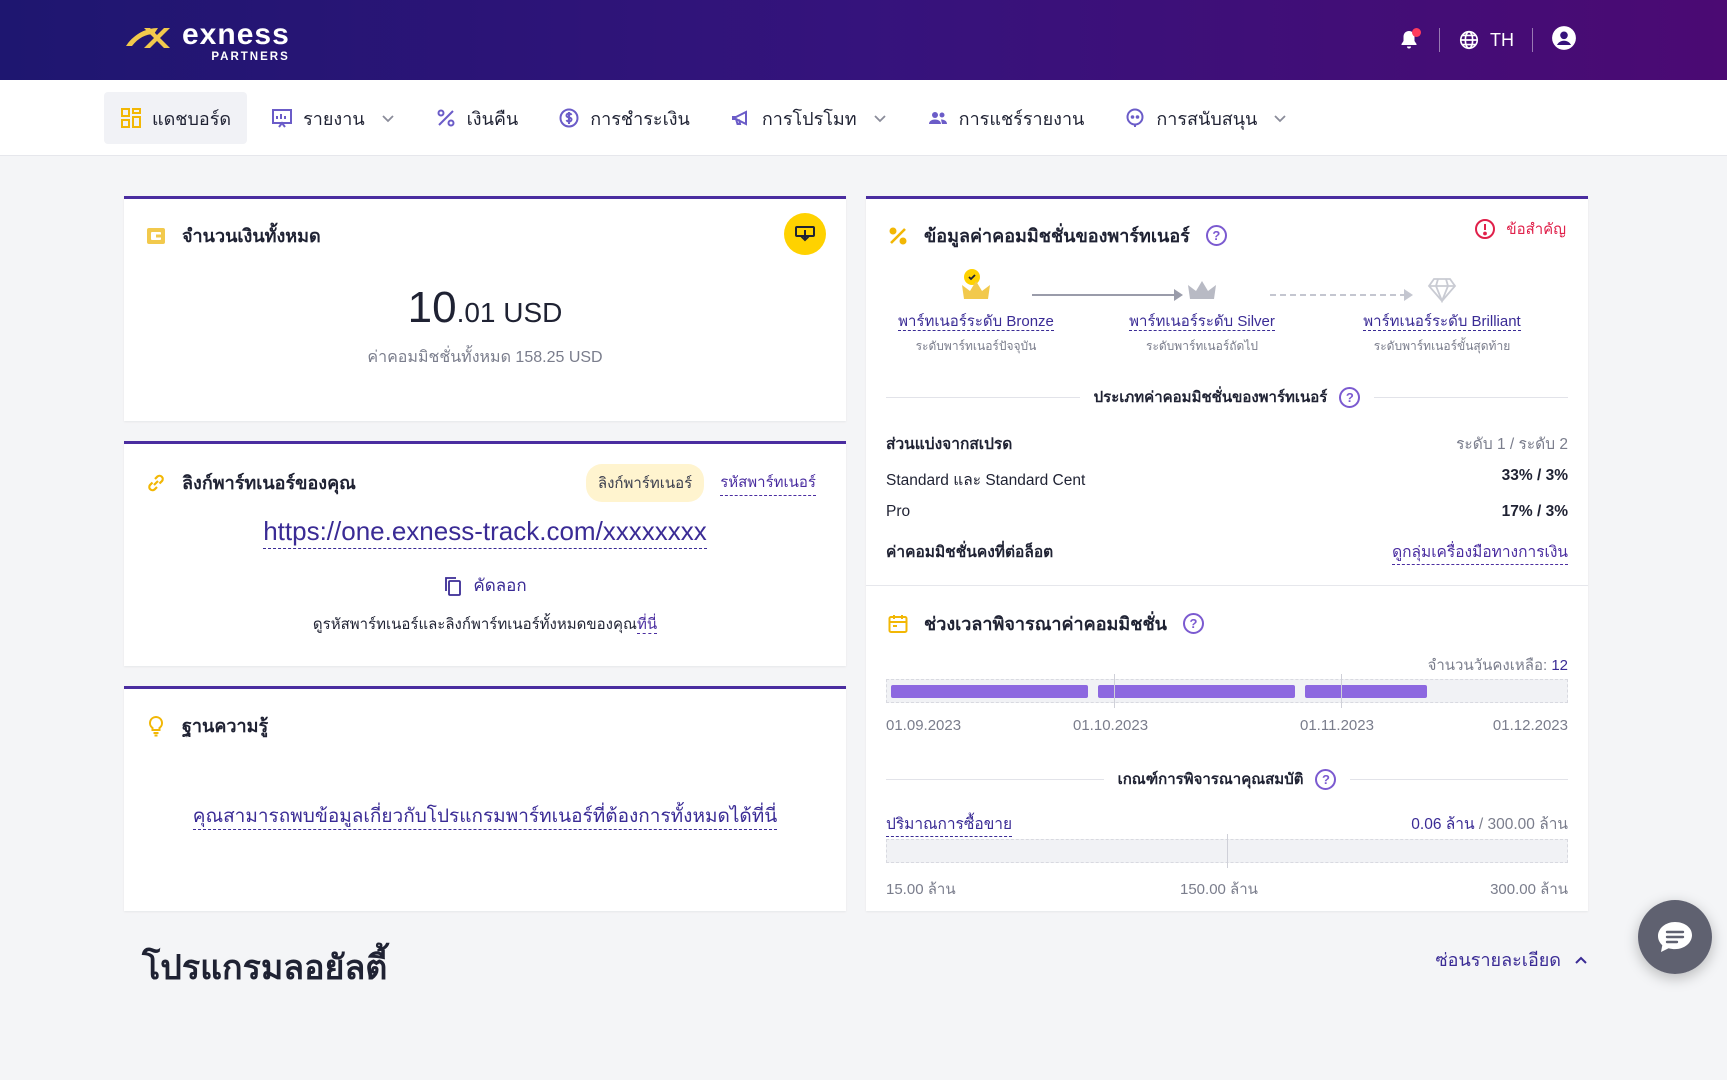 The height and width of the screenshot is (1080, 1727). I want to click on volume-progress-bar, so click(1227, 851).